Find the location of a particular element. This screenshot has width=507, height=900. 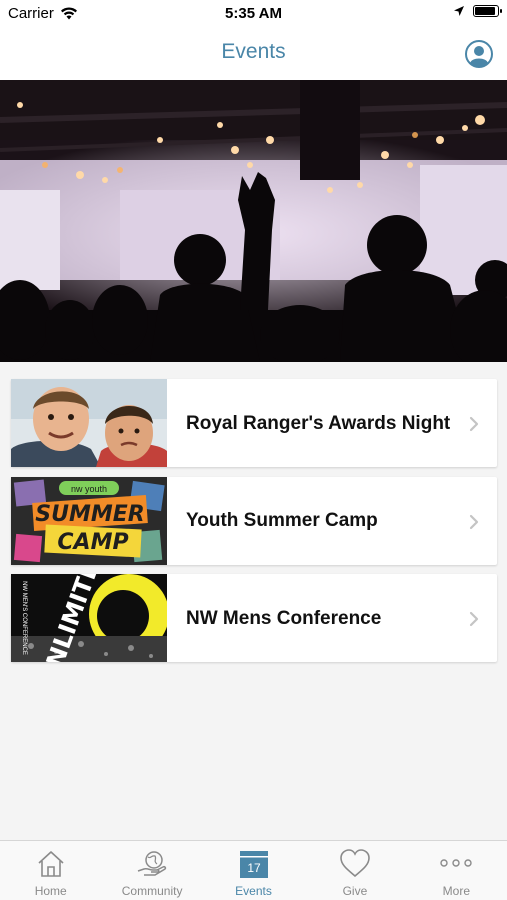

battery-fill is located at coordinates (485, 11).